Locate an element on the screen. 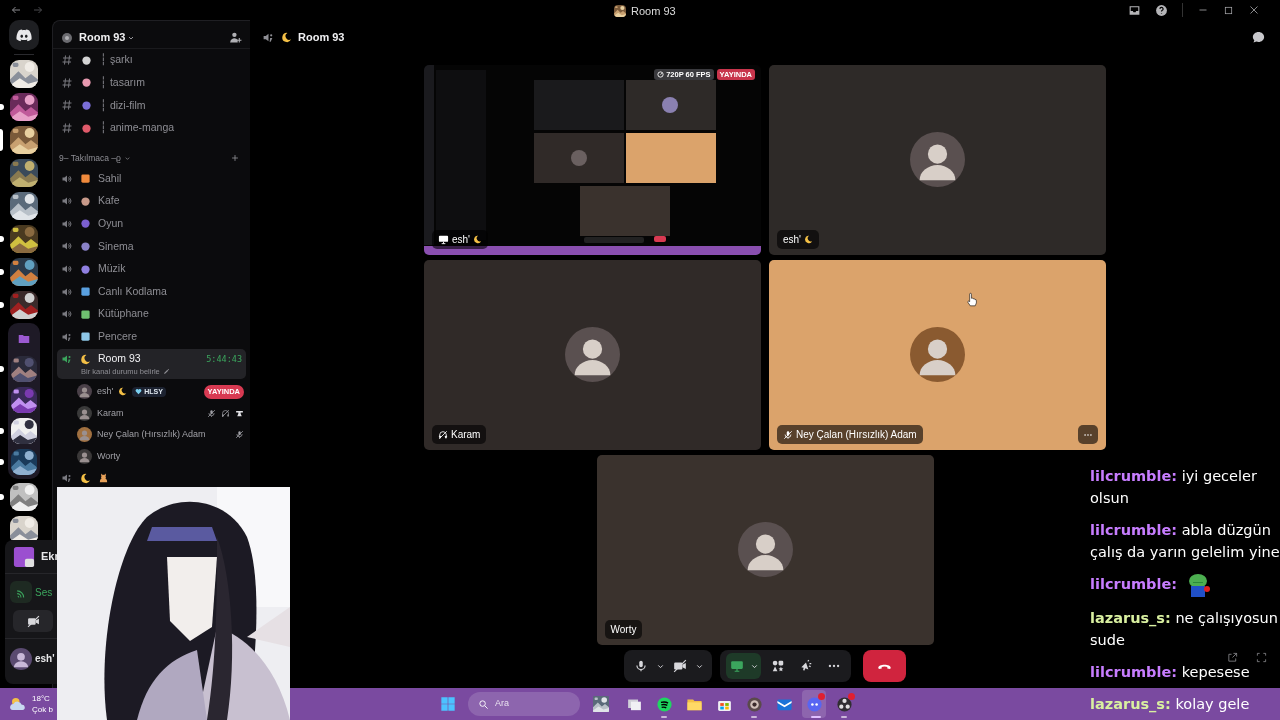  cat-icon is located at coordinates (103, 478).